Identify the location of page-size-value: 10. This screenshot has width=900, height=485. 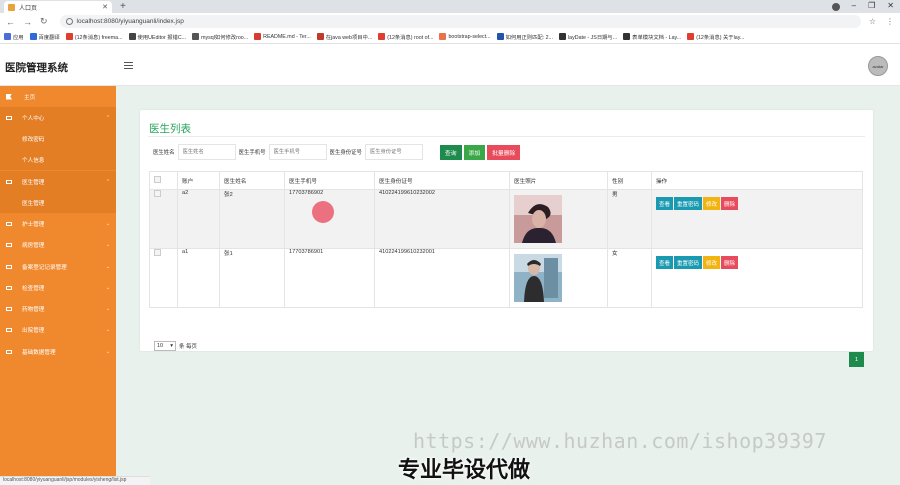
(160, 346).